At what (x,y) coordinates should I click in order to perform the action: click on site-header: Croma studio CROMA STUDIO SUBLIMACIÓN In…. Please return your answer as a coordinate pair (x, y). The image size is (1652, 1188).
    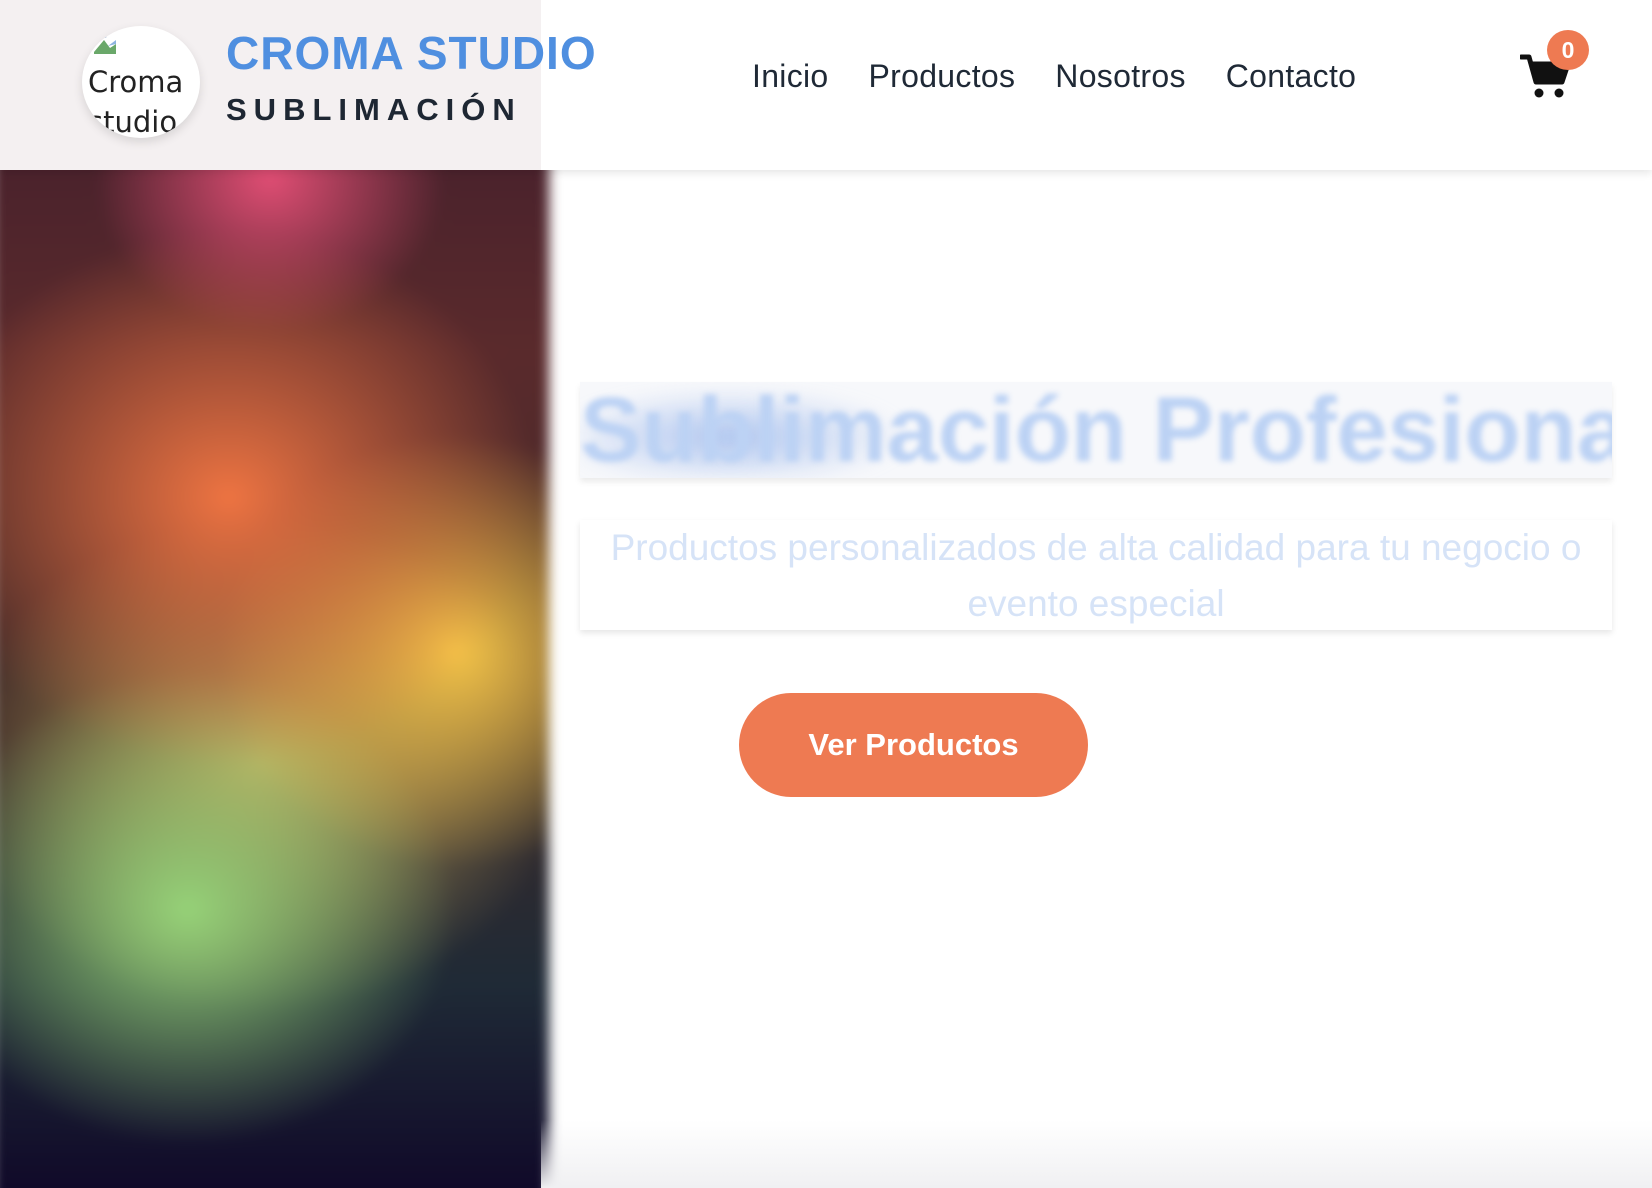
    Looking at the image, I should click on (826, 85).